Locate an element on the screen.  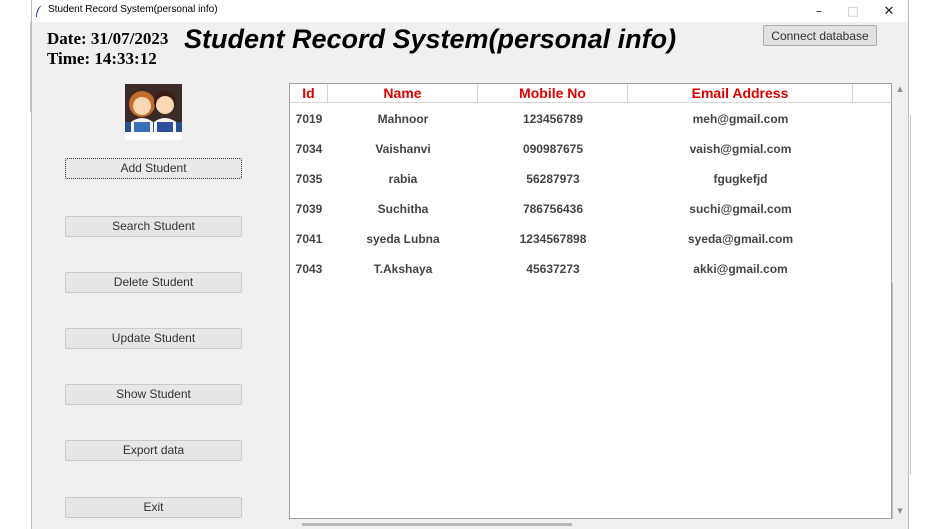
column-header-mobile: Mobile No is located at coordinates (553, 93).